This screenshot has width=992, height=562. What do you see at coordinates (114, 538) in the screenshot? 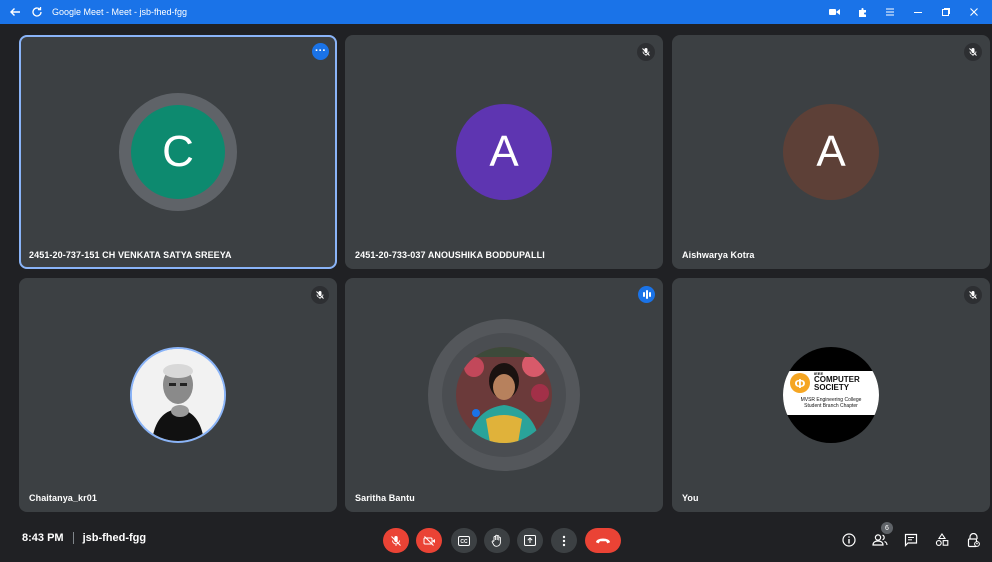
I see `meeting-code: jsb-fhed-fgg` at bounding box center [114, 538].